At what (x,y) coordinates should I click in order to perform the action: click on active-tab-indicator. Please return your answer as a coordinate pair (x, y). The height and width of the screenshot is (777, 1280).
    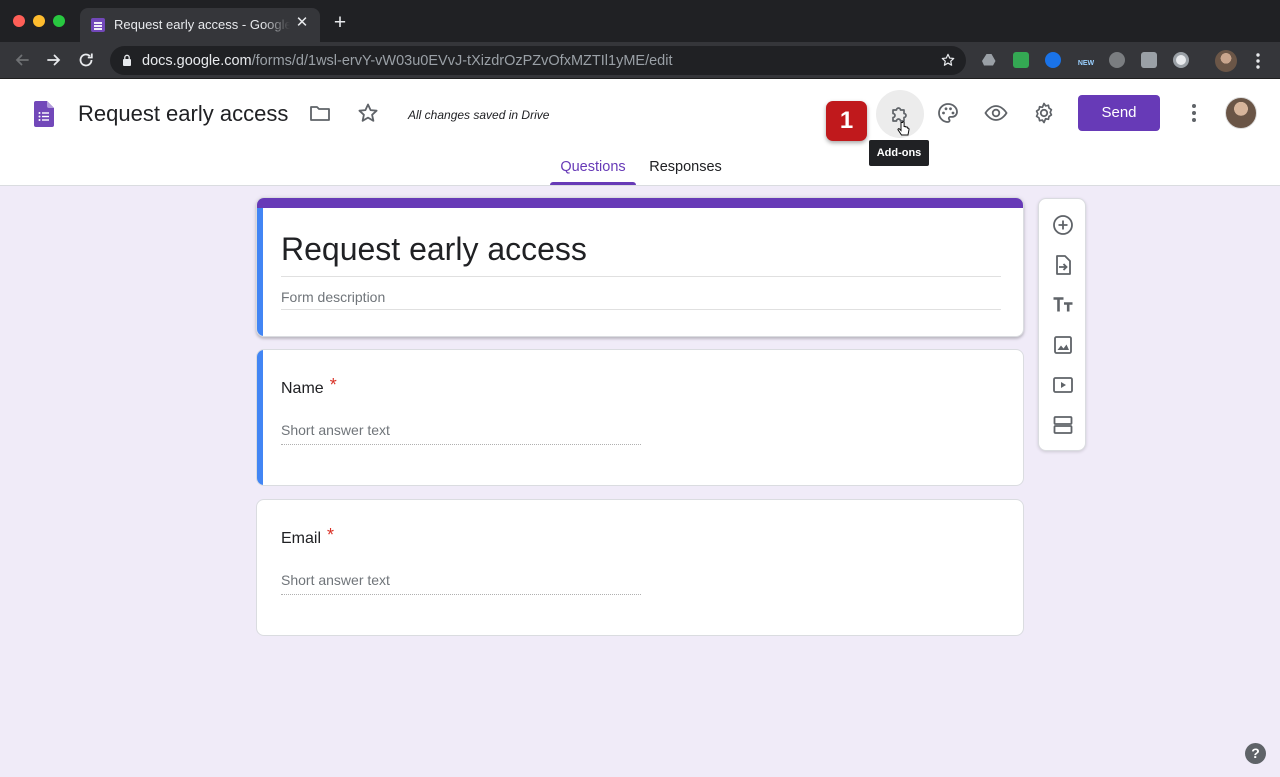
    Looking at the image, I should click on (593, 183).